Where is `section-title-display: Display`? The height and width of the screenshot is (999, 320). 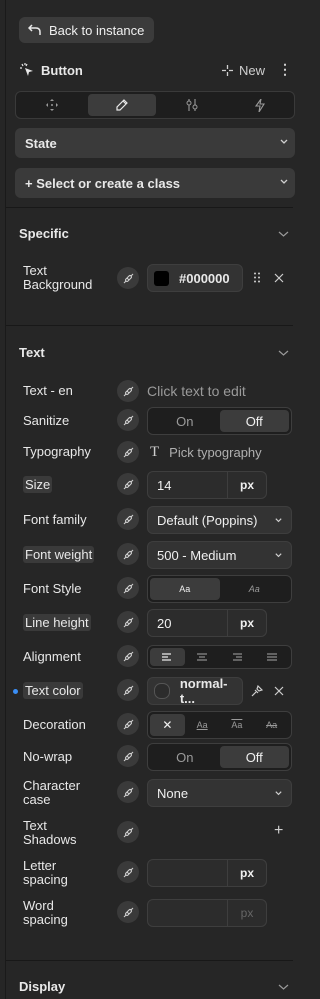
section-title-display: Display is located at coordinates (42, 986).